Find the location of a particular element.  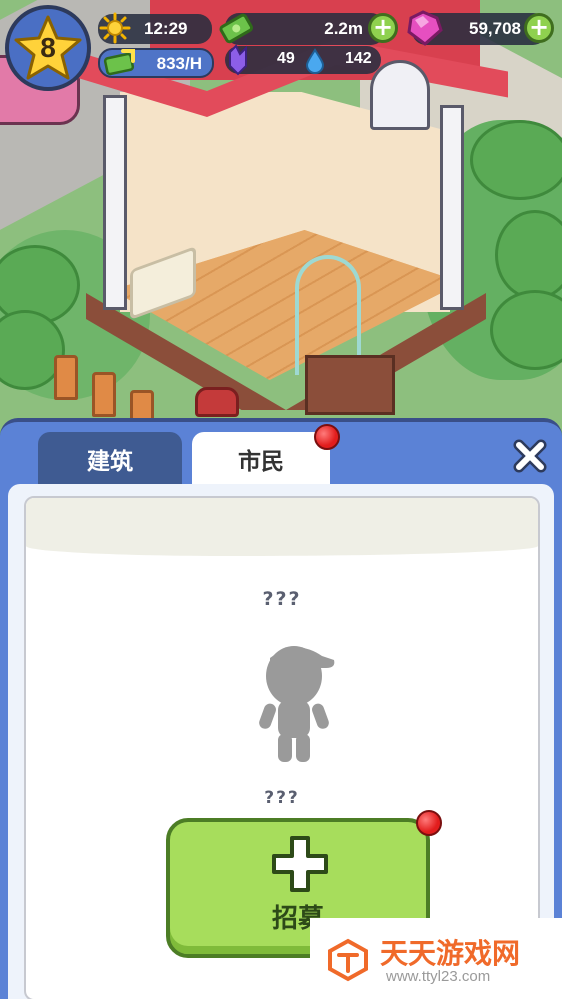

recruit-notification-dot is located at coordinates (429, 823).